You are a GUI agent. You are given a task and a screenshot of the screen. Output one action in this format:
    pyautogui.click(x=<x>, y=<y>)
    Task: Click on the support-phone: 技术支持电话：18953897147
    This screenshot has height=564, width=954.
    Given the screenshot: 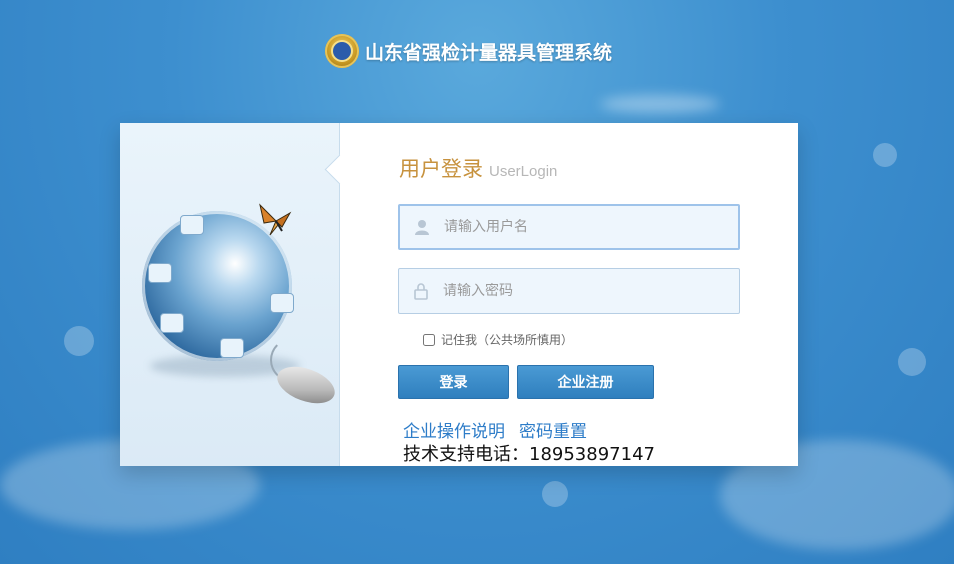 What is the action you would take?
    pyautogui.click(x=529, y=454)
    